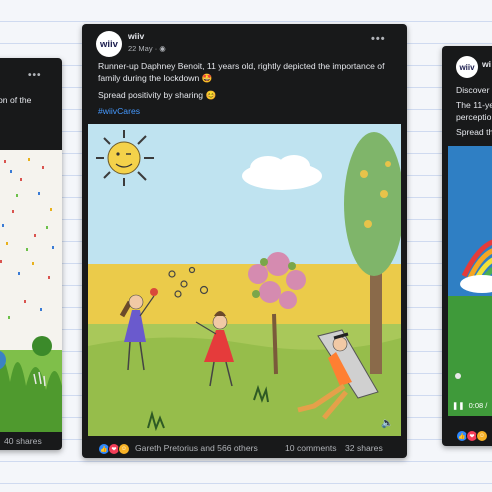 Image resolution: width=492 pixels, height=492 pixels. Describe the element at coordinates (196, 448) in the screenshot. I see `reactions-summary: Gareth Pretorius and 566 others` at that location.